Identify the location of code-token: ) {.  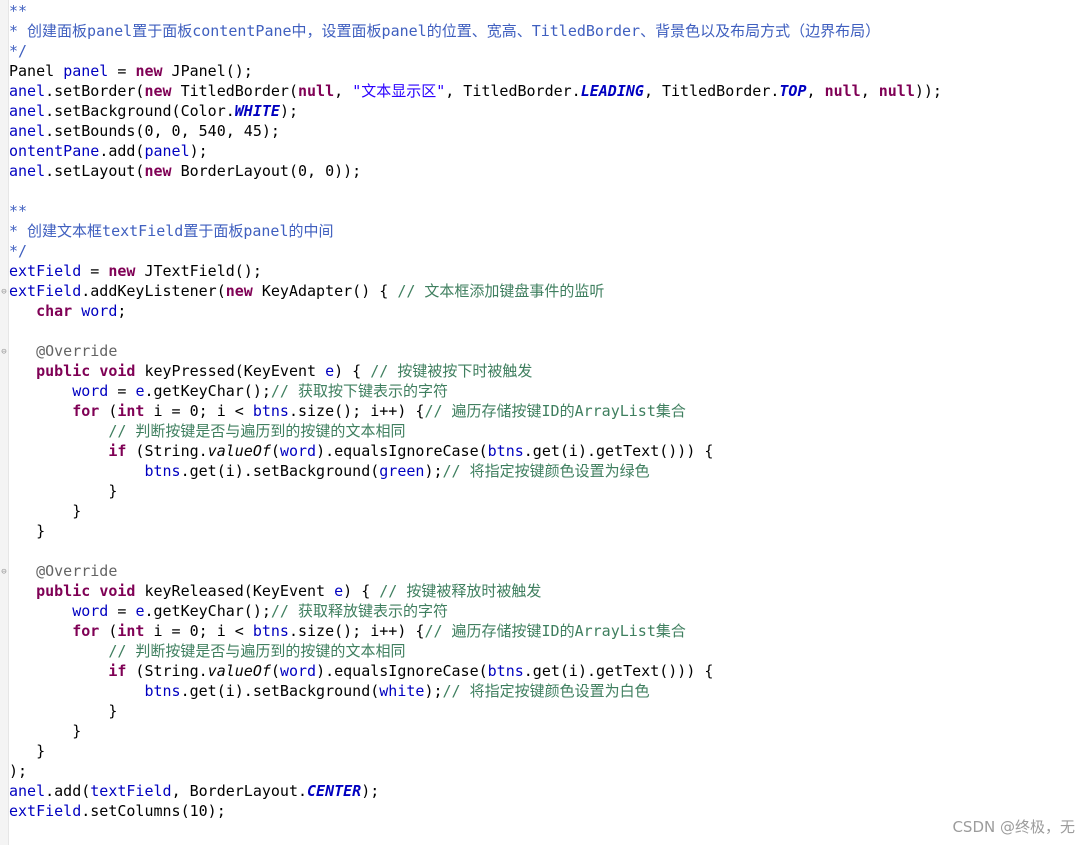
(352, 371).